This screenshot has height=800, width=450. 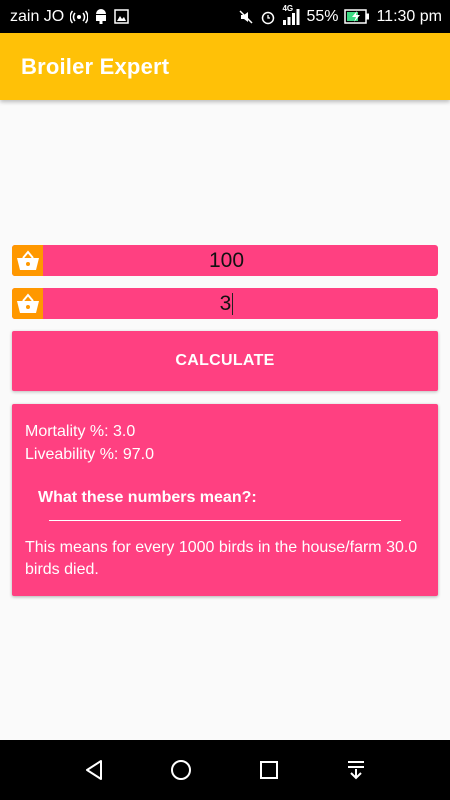 I want to click on carrier-label: zain JO, so click(x=37, y=16).